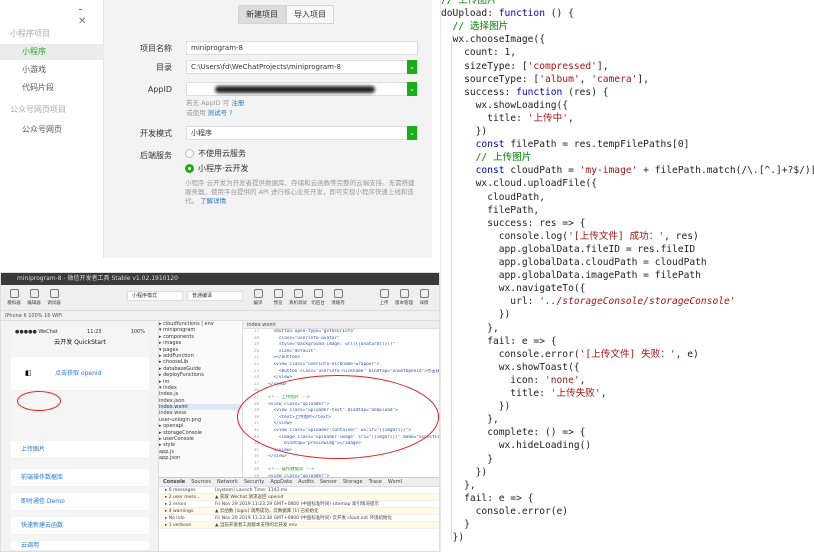 This screenshot has width=814, height=552. Describe the element at coordinates (306, 482) in the screenshot. I see `console-tab: Audits` at that location.